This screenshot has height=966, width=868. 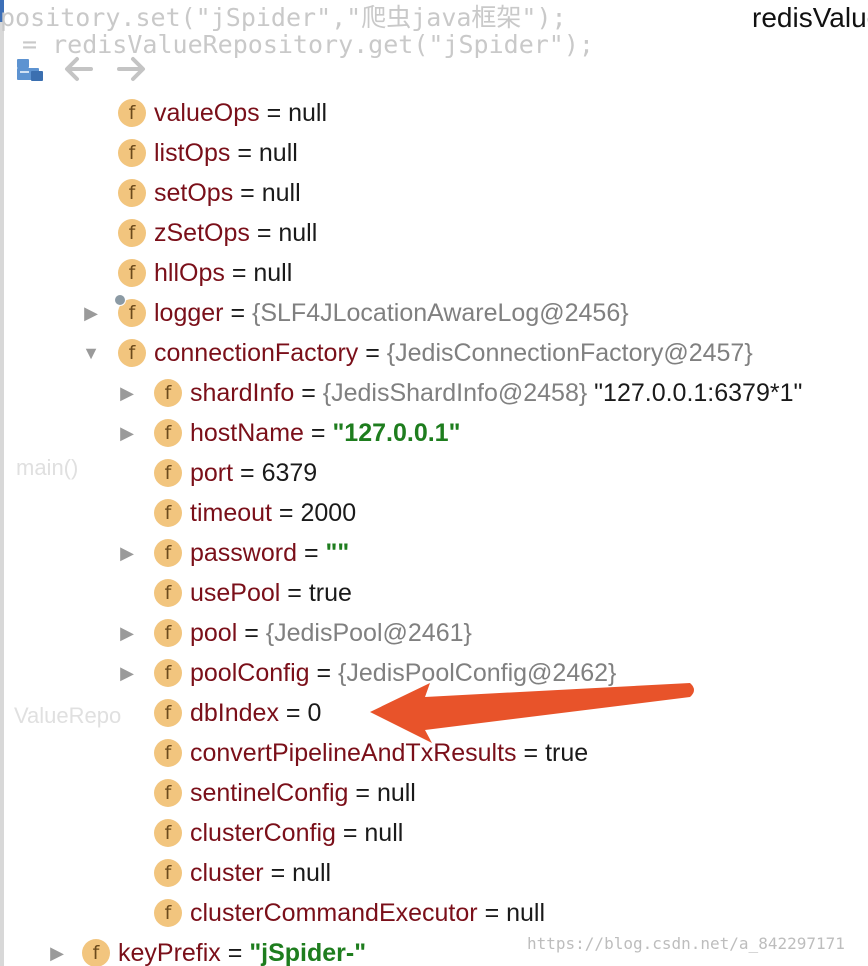 What do you see at coordinates (283, 17) in the screenshot?
I see `ghost-code-line-1: pository.set("jSpider","爬虫java框架");` at bounding box center [283, 17].